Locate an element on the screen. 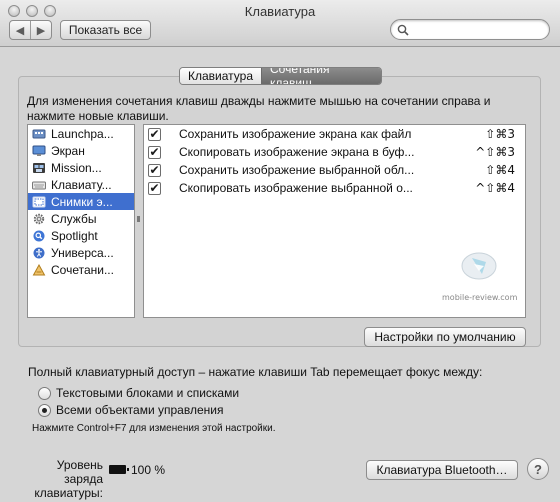 This screenshot has height=502, width=560. show-all-button: Показать все is located at coordinates (105, 30).